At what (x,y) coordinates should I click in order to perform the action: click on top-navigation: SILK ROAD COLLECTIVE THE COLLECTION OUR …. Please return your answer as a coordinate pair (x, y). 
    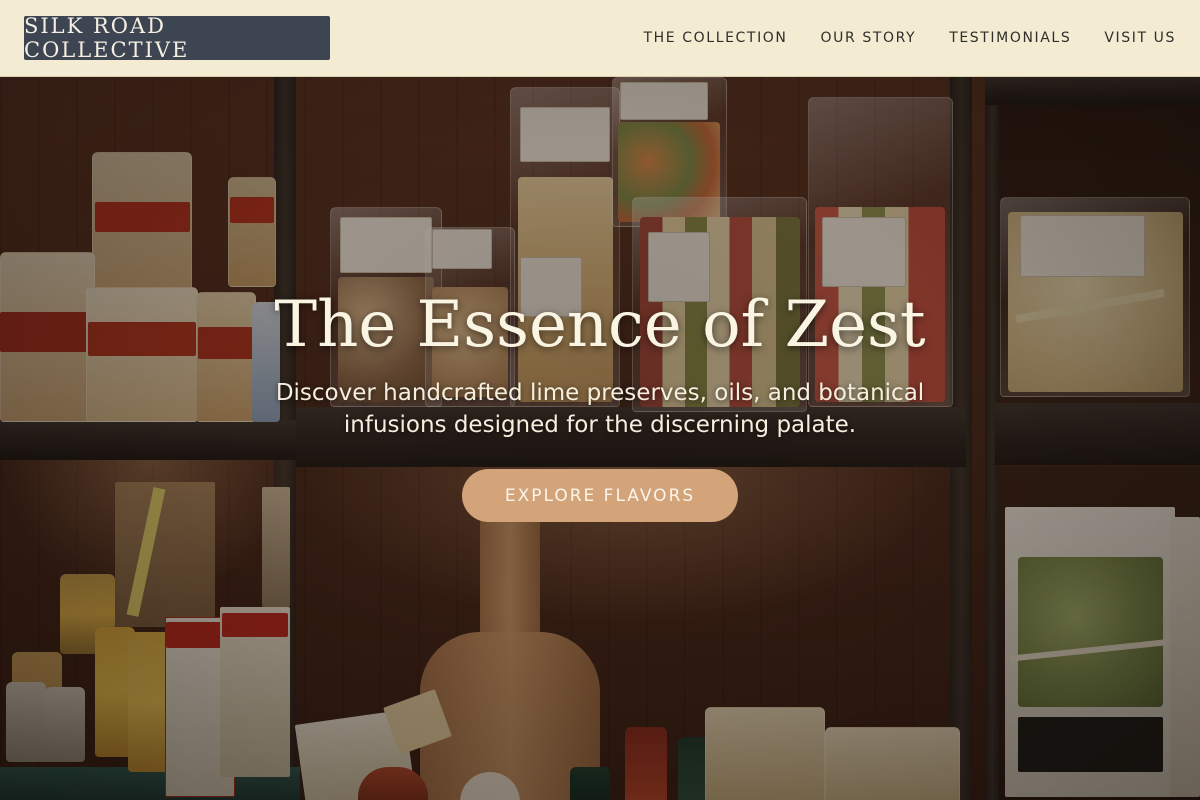
    Looking at the image, I should click on (600, 38).